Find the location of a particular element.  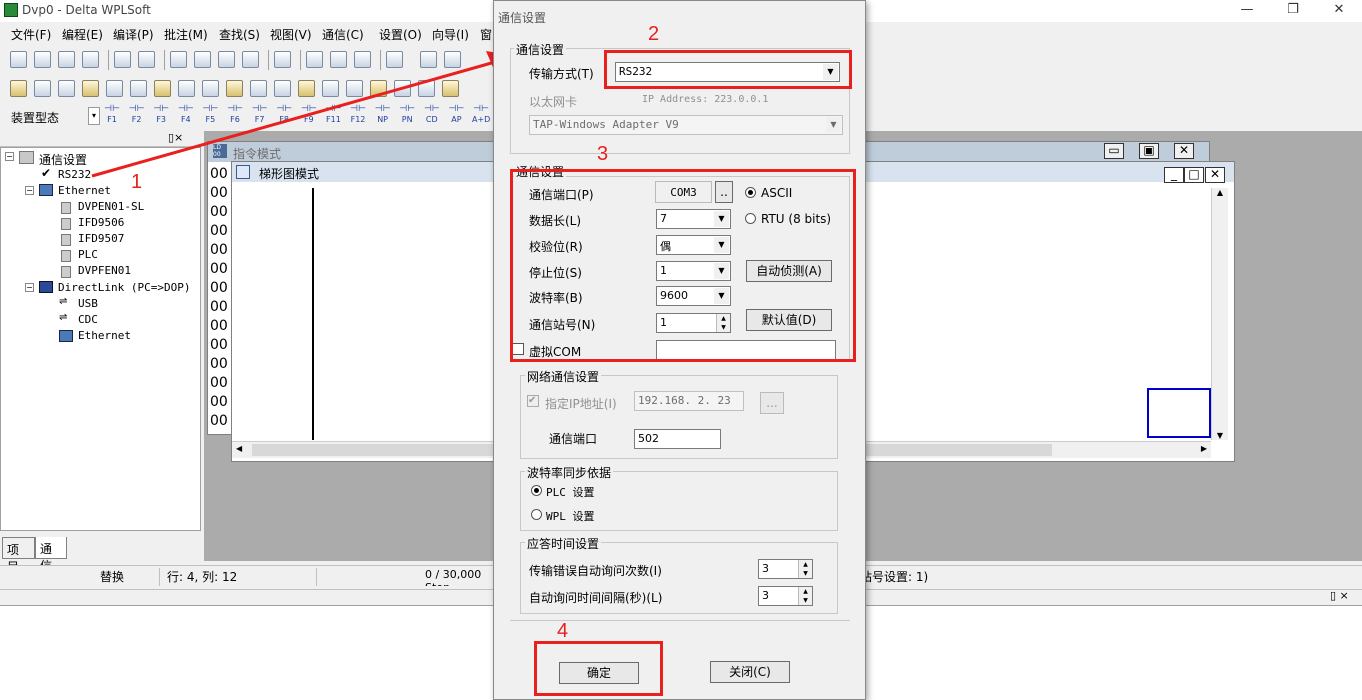

group-network-title: 网络通信设置 is located at coordinates (563, 376).